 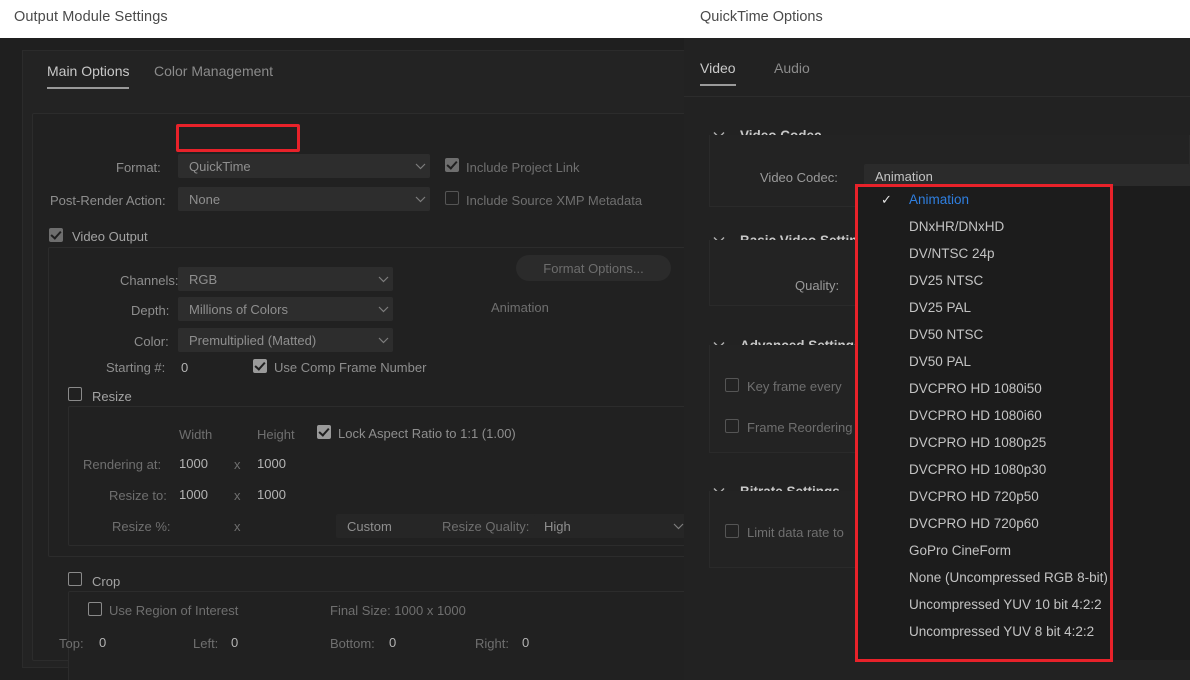 I want to click on codec-option-label: DVCPRO HD 1080i50, so click(x=975, y=388).